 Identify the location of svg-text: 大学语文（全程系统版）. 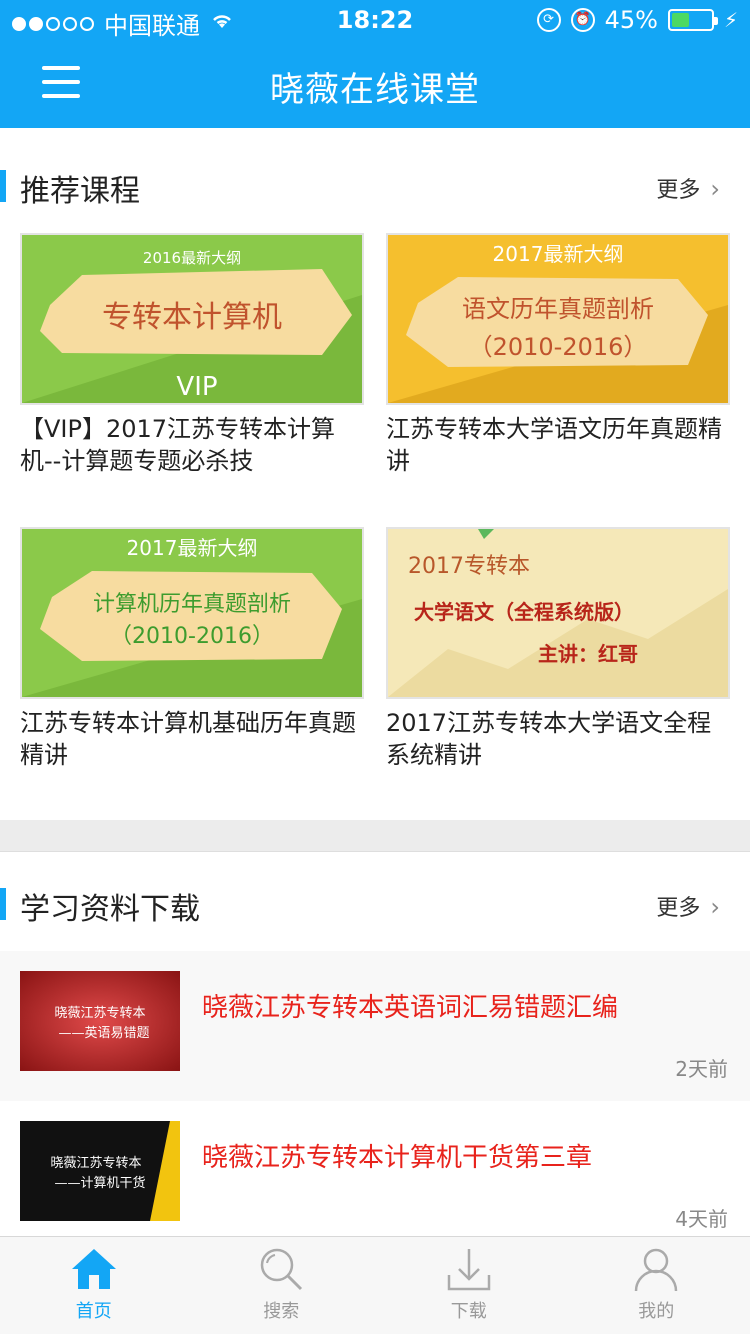
(524, 612).